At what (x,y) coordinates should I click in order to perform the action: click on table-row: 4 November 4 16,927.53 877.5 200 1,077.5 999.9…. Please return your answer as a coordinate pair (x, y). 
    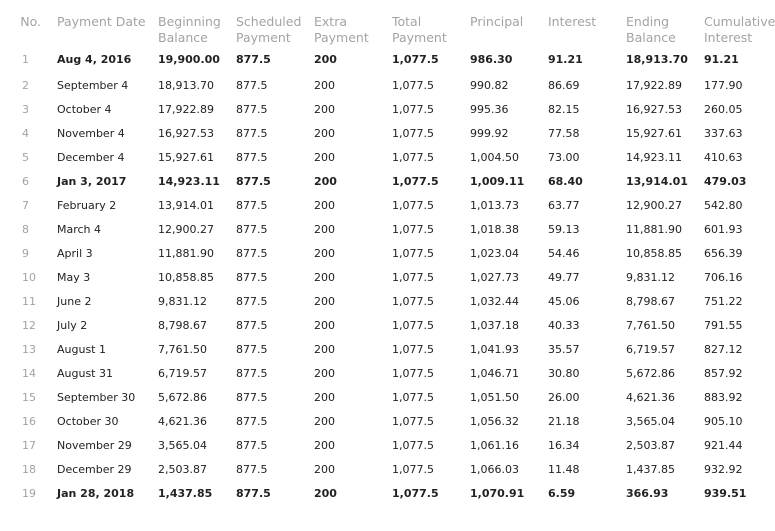
    Looking at the image, I should click on (387, 133).